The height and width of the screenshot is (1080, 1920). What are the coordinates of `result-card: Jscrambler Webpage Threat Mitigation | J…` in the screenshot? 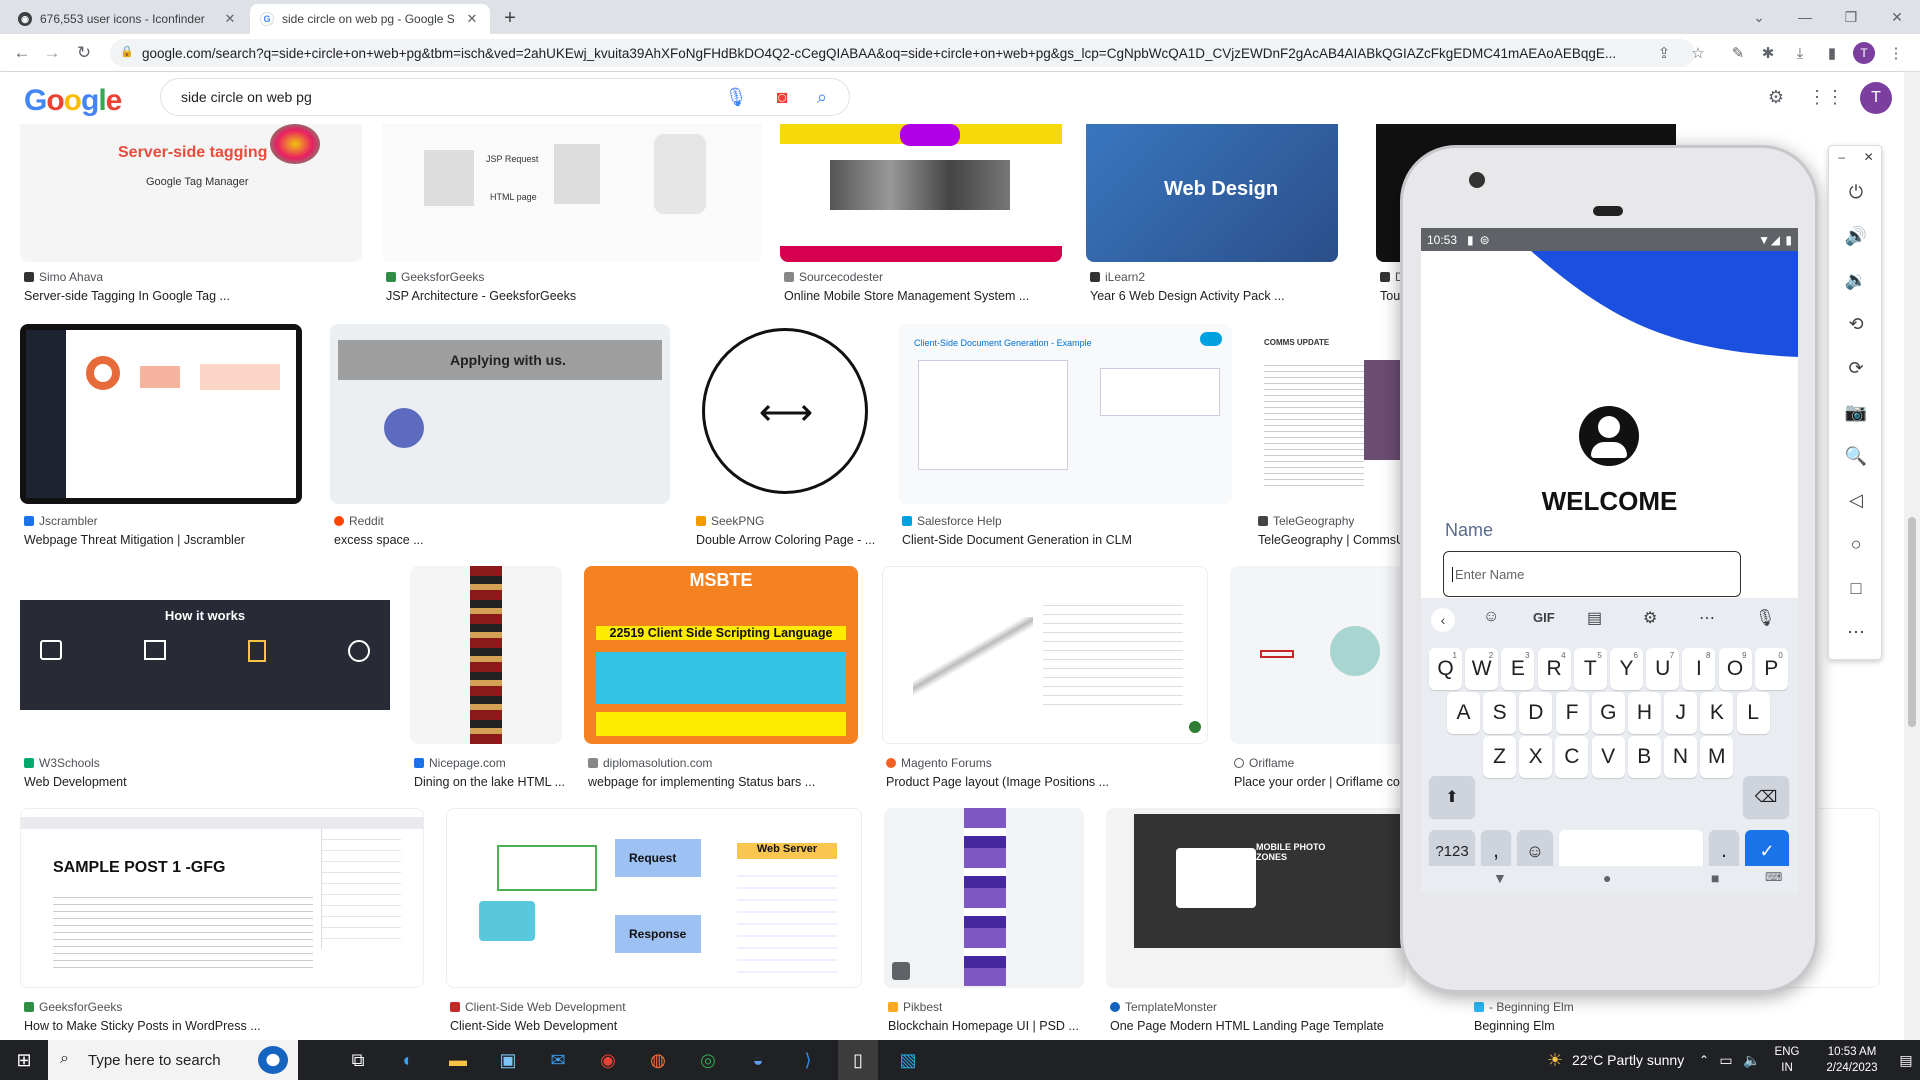 It's located at (165, 435).